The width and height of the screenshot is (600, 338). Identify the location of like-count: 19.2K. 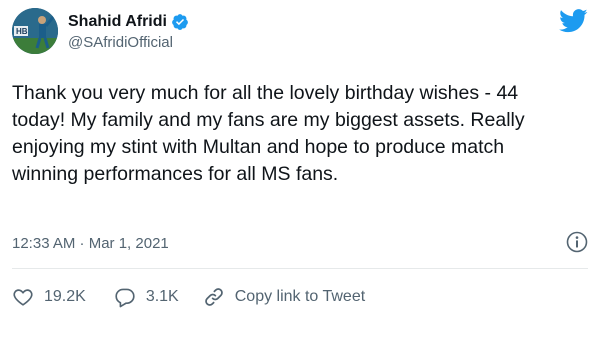
(65, 296).